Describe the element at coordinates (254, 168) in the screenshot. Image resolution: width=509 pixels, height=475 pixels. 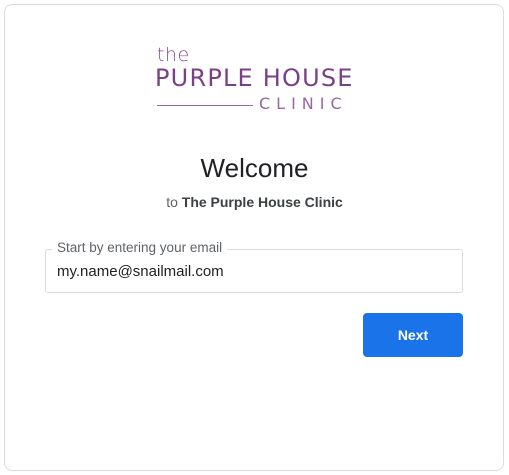
I see `page-title: Welcome` at that location.